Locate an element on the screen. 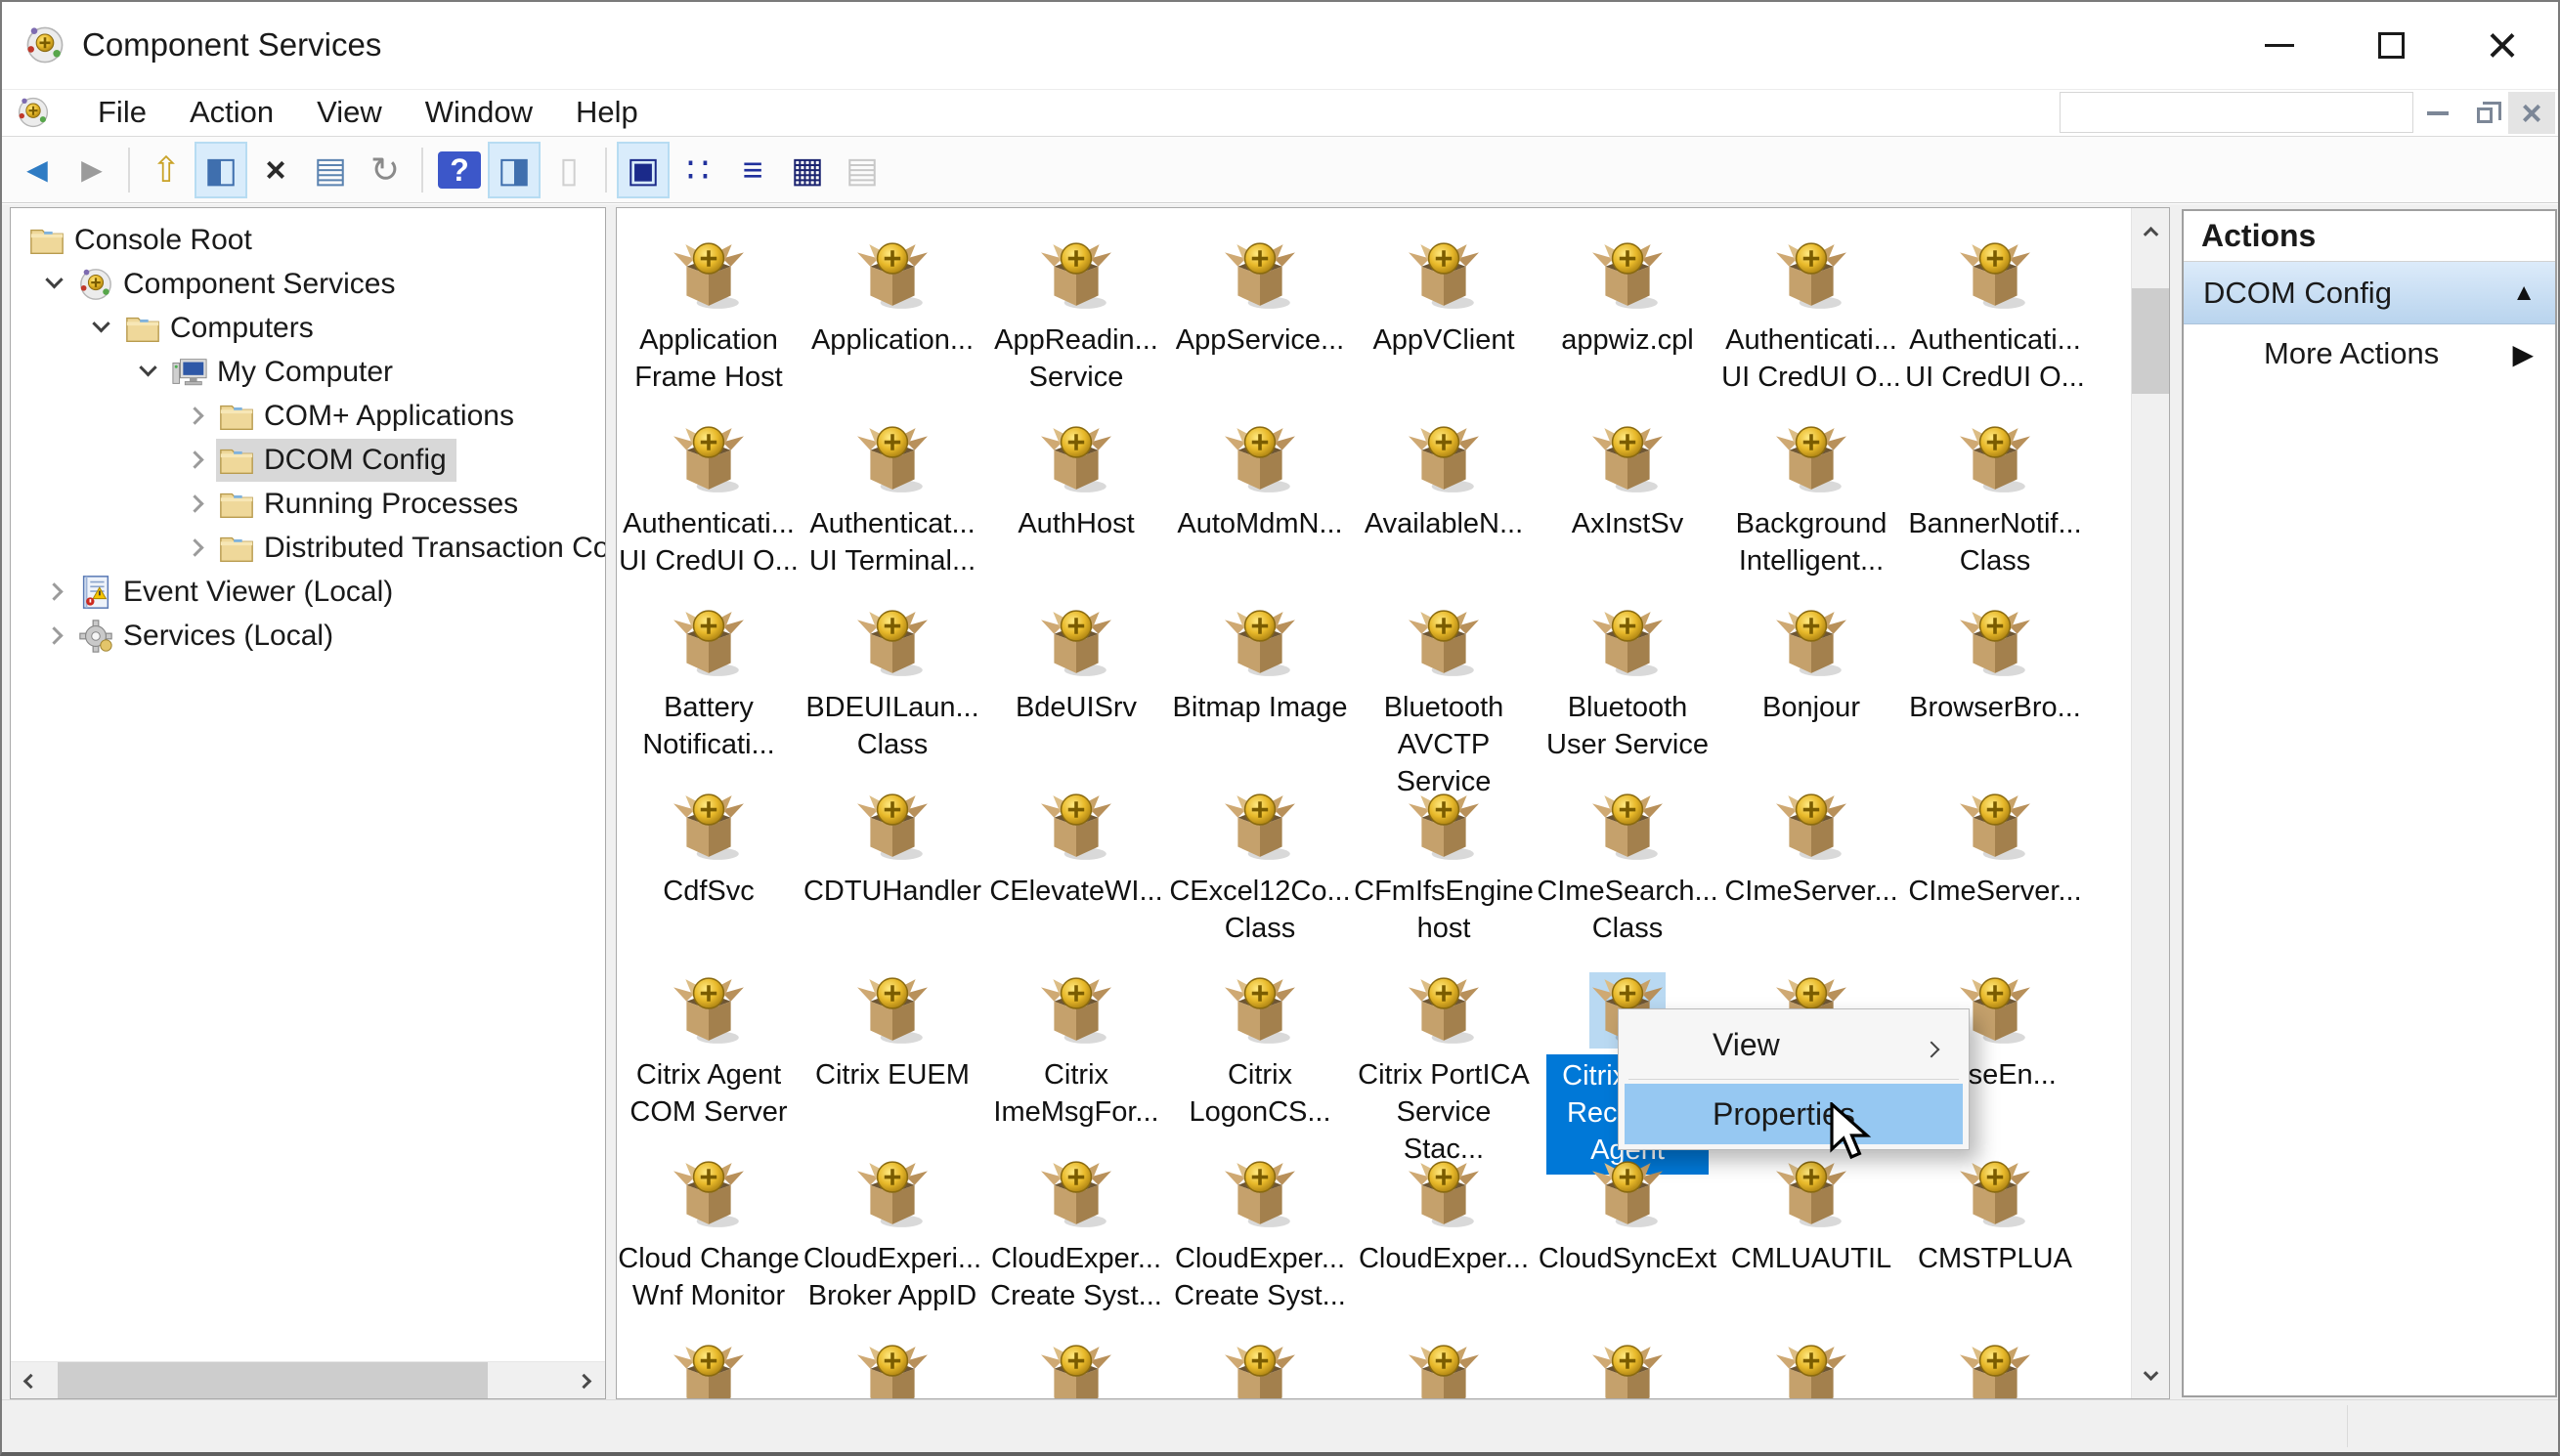 The image size is (2560, 1456). tree-horizontal-scrollbar is located at coordinates (308, 1379).